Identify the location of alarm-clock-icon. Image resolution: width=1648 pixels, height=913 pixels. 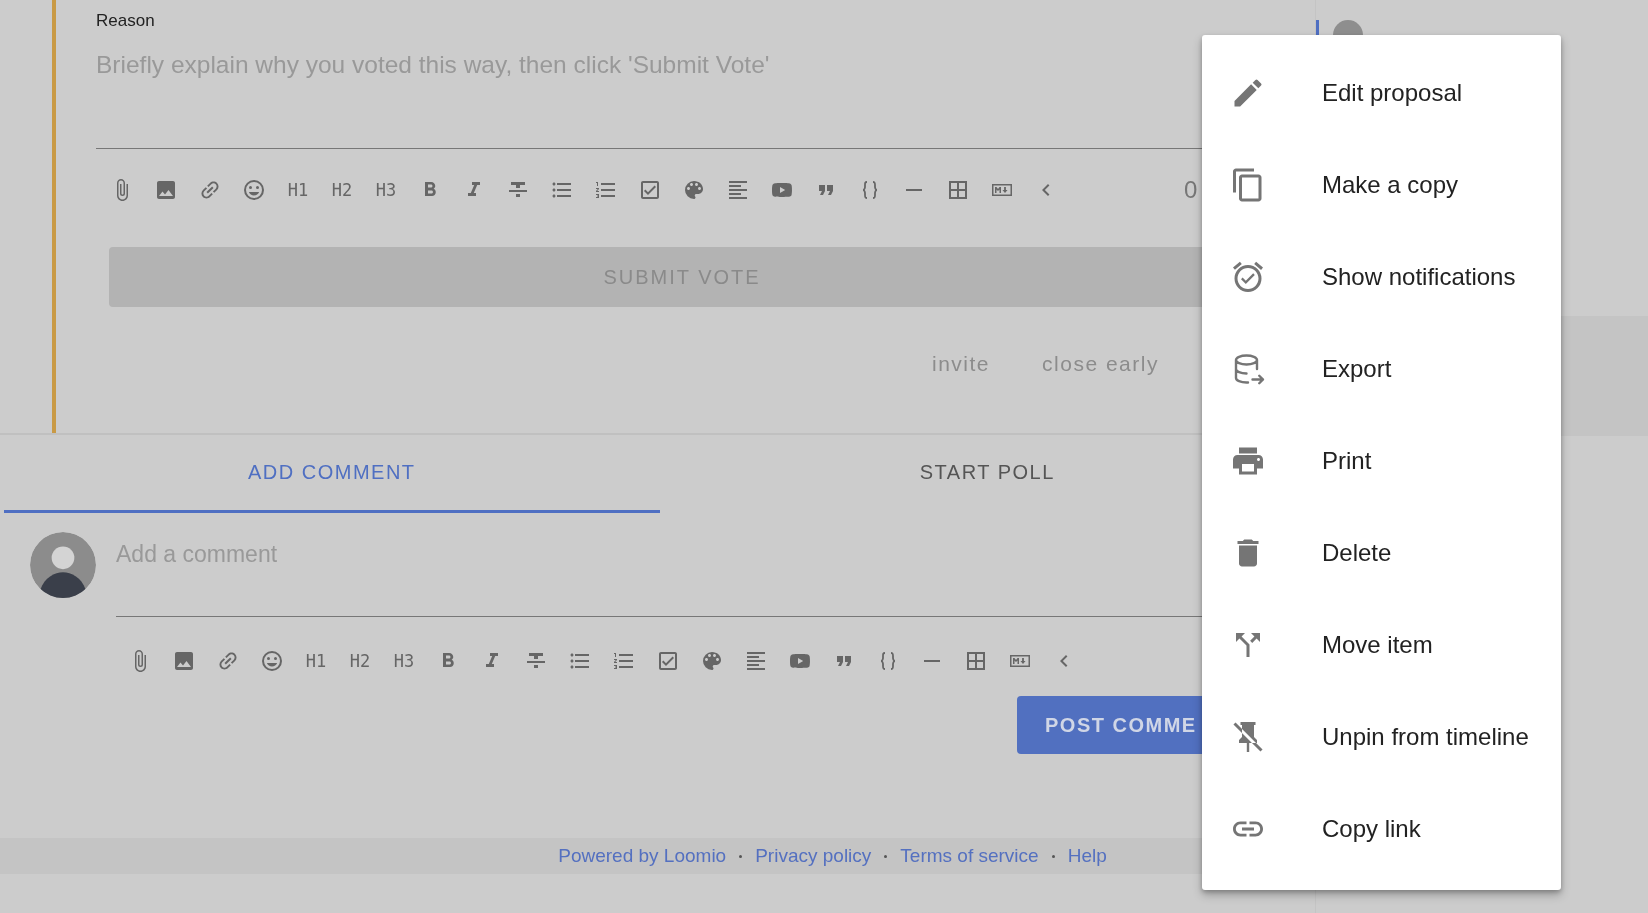
(1248, 277).